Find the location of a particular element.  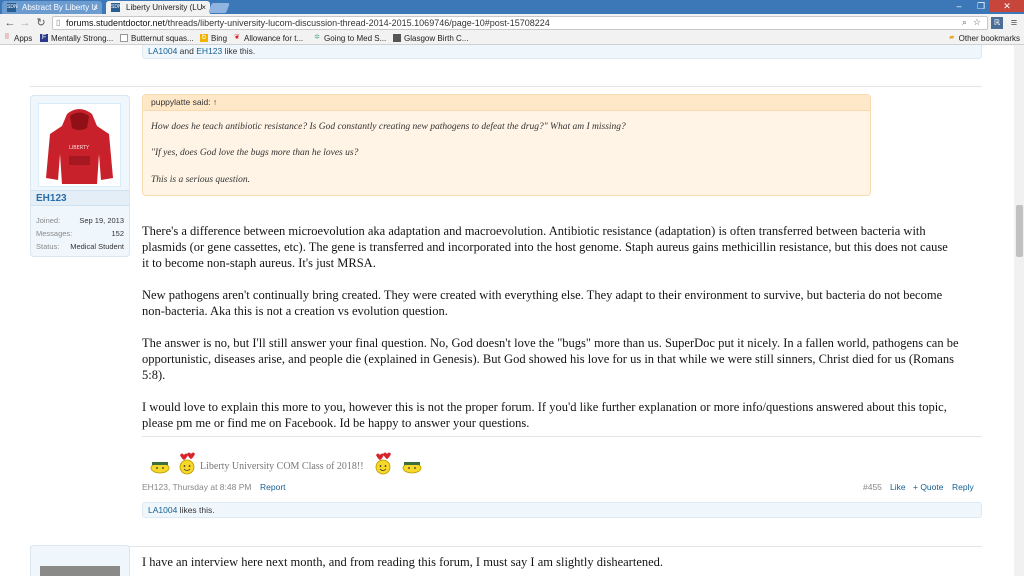

avatar: LIBERTY is located at coordinates (79, 145).